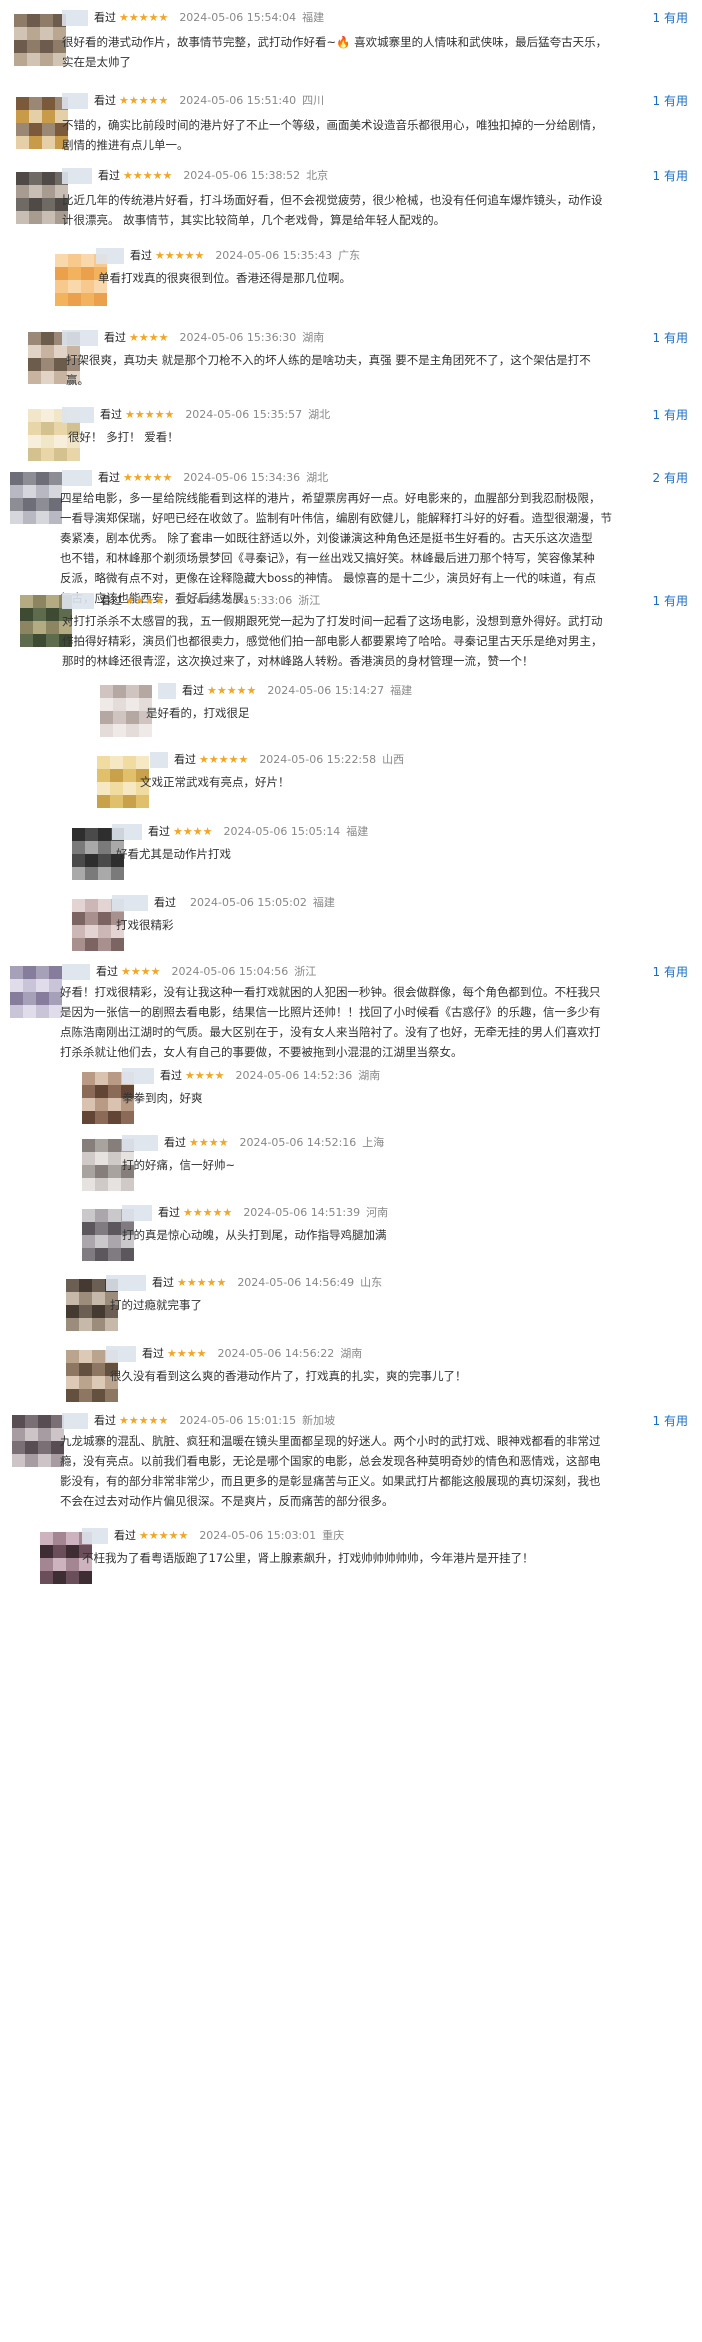 This screenshot has width=702, height=2342. I want to click on comment-text: 打的过瘾就完事了, so click(156, 1305).